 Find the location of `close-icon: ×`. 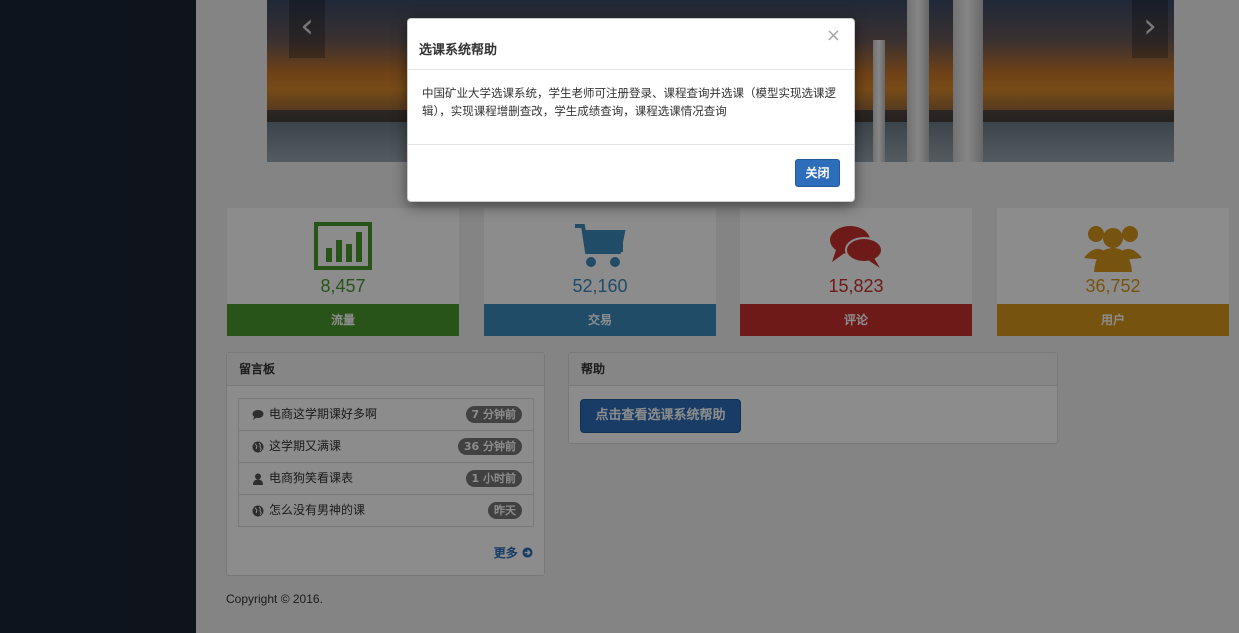

close-icon: × is located at coordinates (833, 35).